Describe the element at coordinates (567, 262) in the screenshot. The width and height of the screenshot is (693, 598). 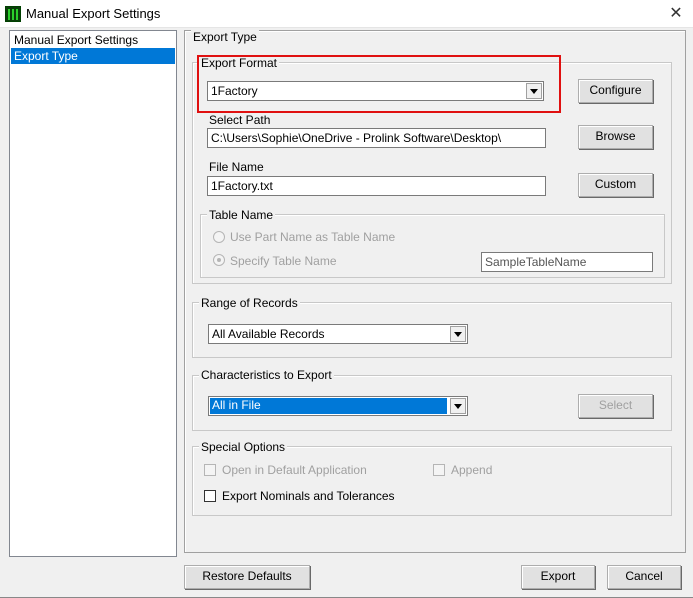
I see `table-name-input: SampleTableName` at that location.